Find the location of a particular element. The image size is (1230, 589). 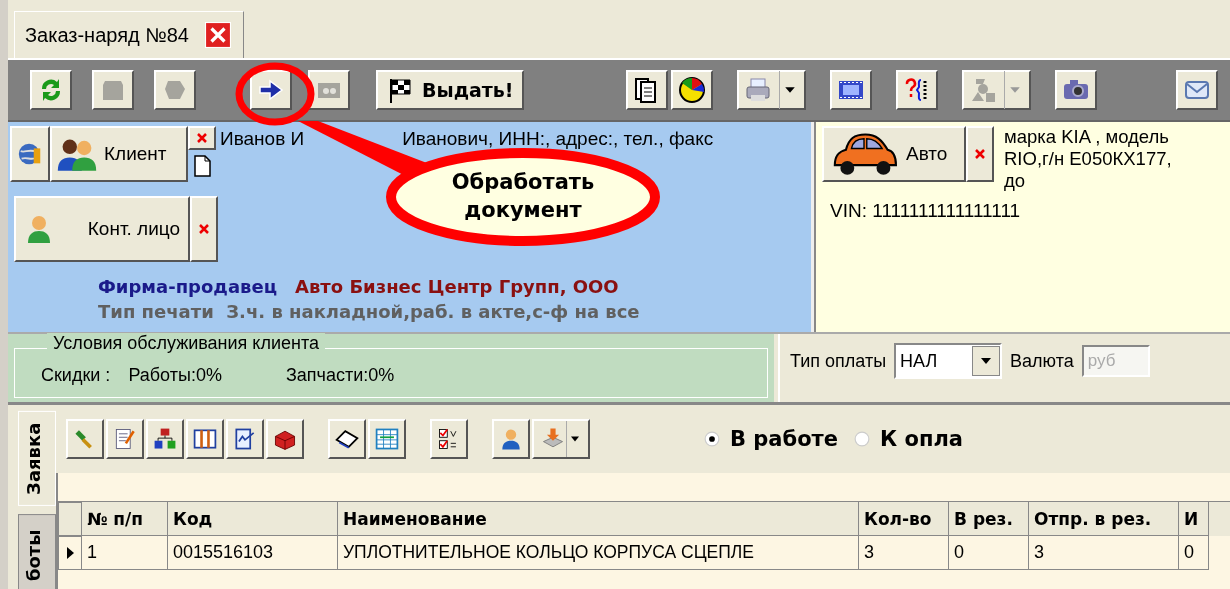

group-title: Условия обслуживания клиента is located at coordinates (186, 343).